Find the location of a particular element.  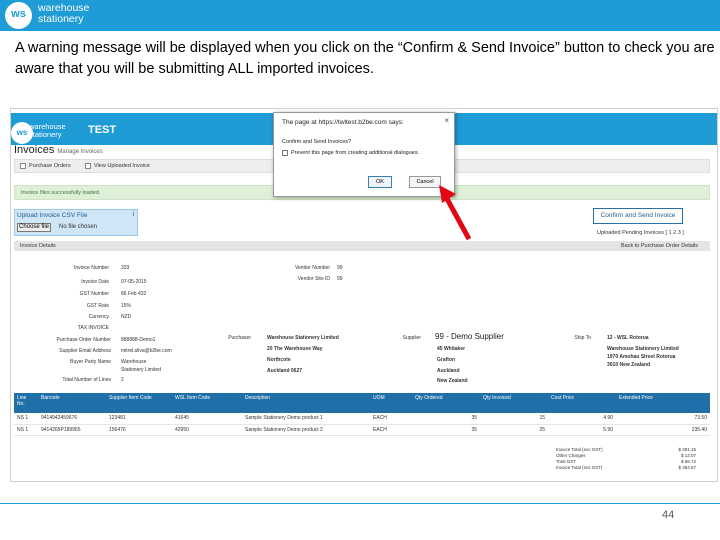

field-value: NZD is located at coordinates (126, 317).